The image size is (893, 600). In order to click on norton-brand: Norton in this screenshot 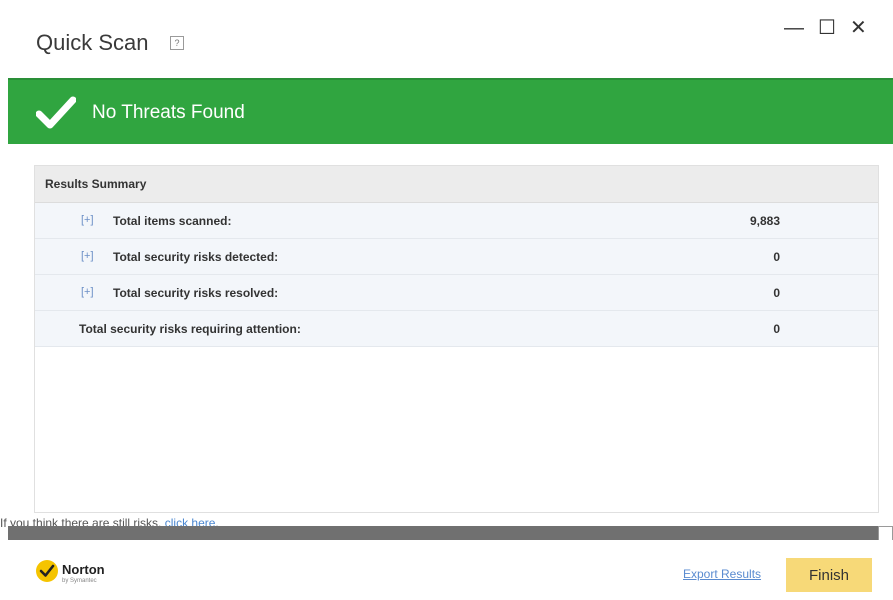, I will do `click(83, 569)`.